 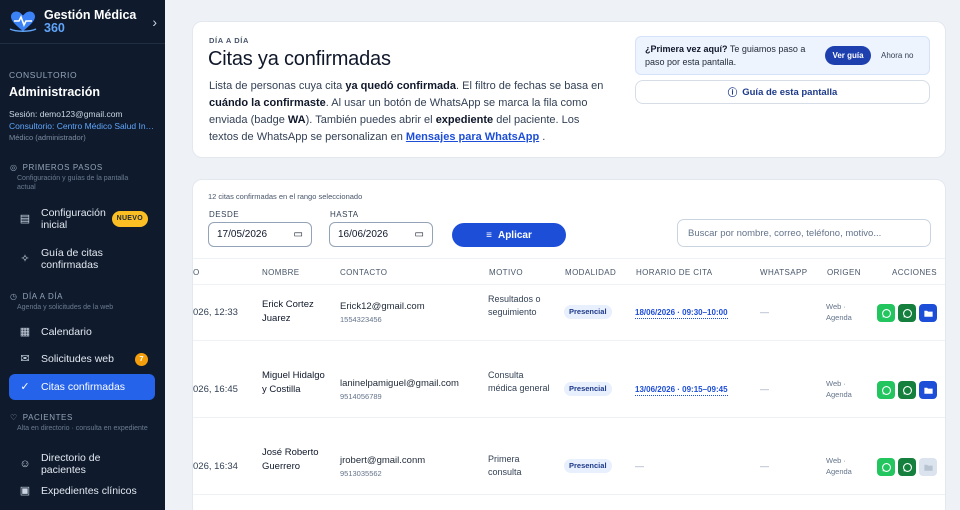 I want to click on brand: Gestión Médica 360 ›, so click(x=82, y=22).